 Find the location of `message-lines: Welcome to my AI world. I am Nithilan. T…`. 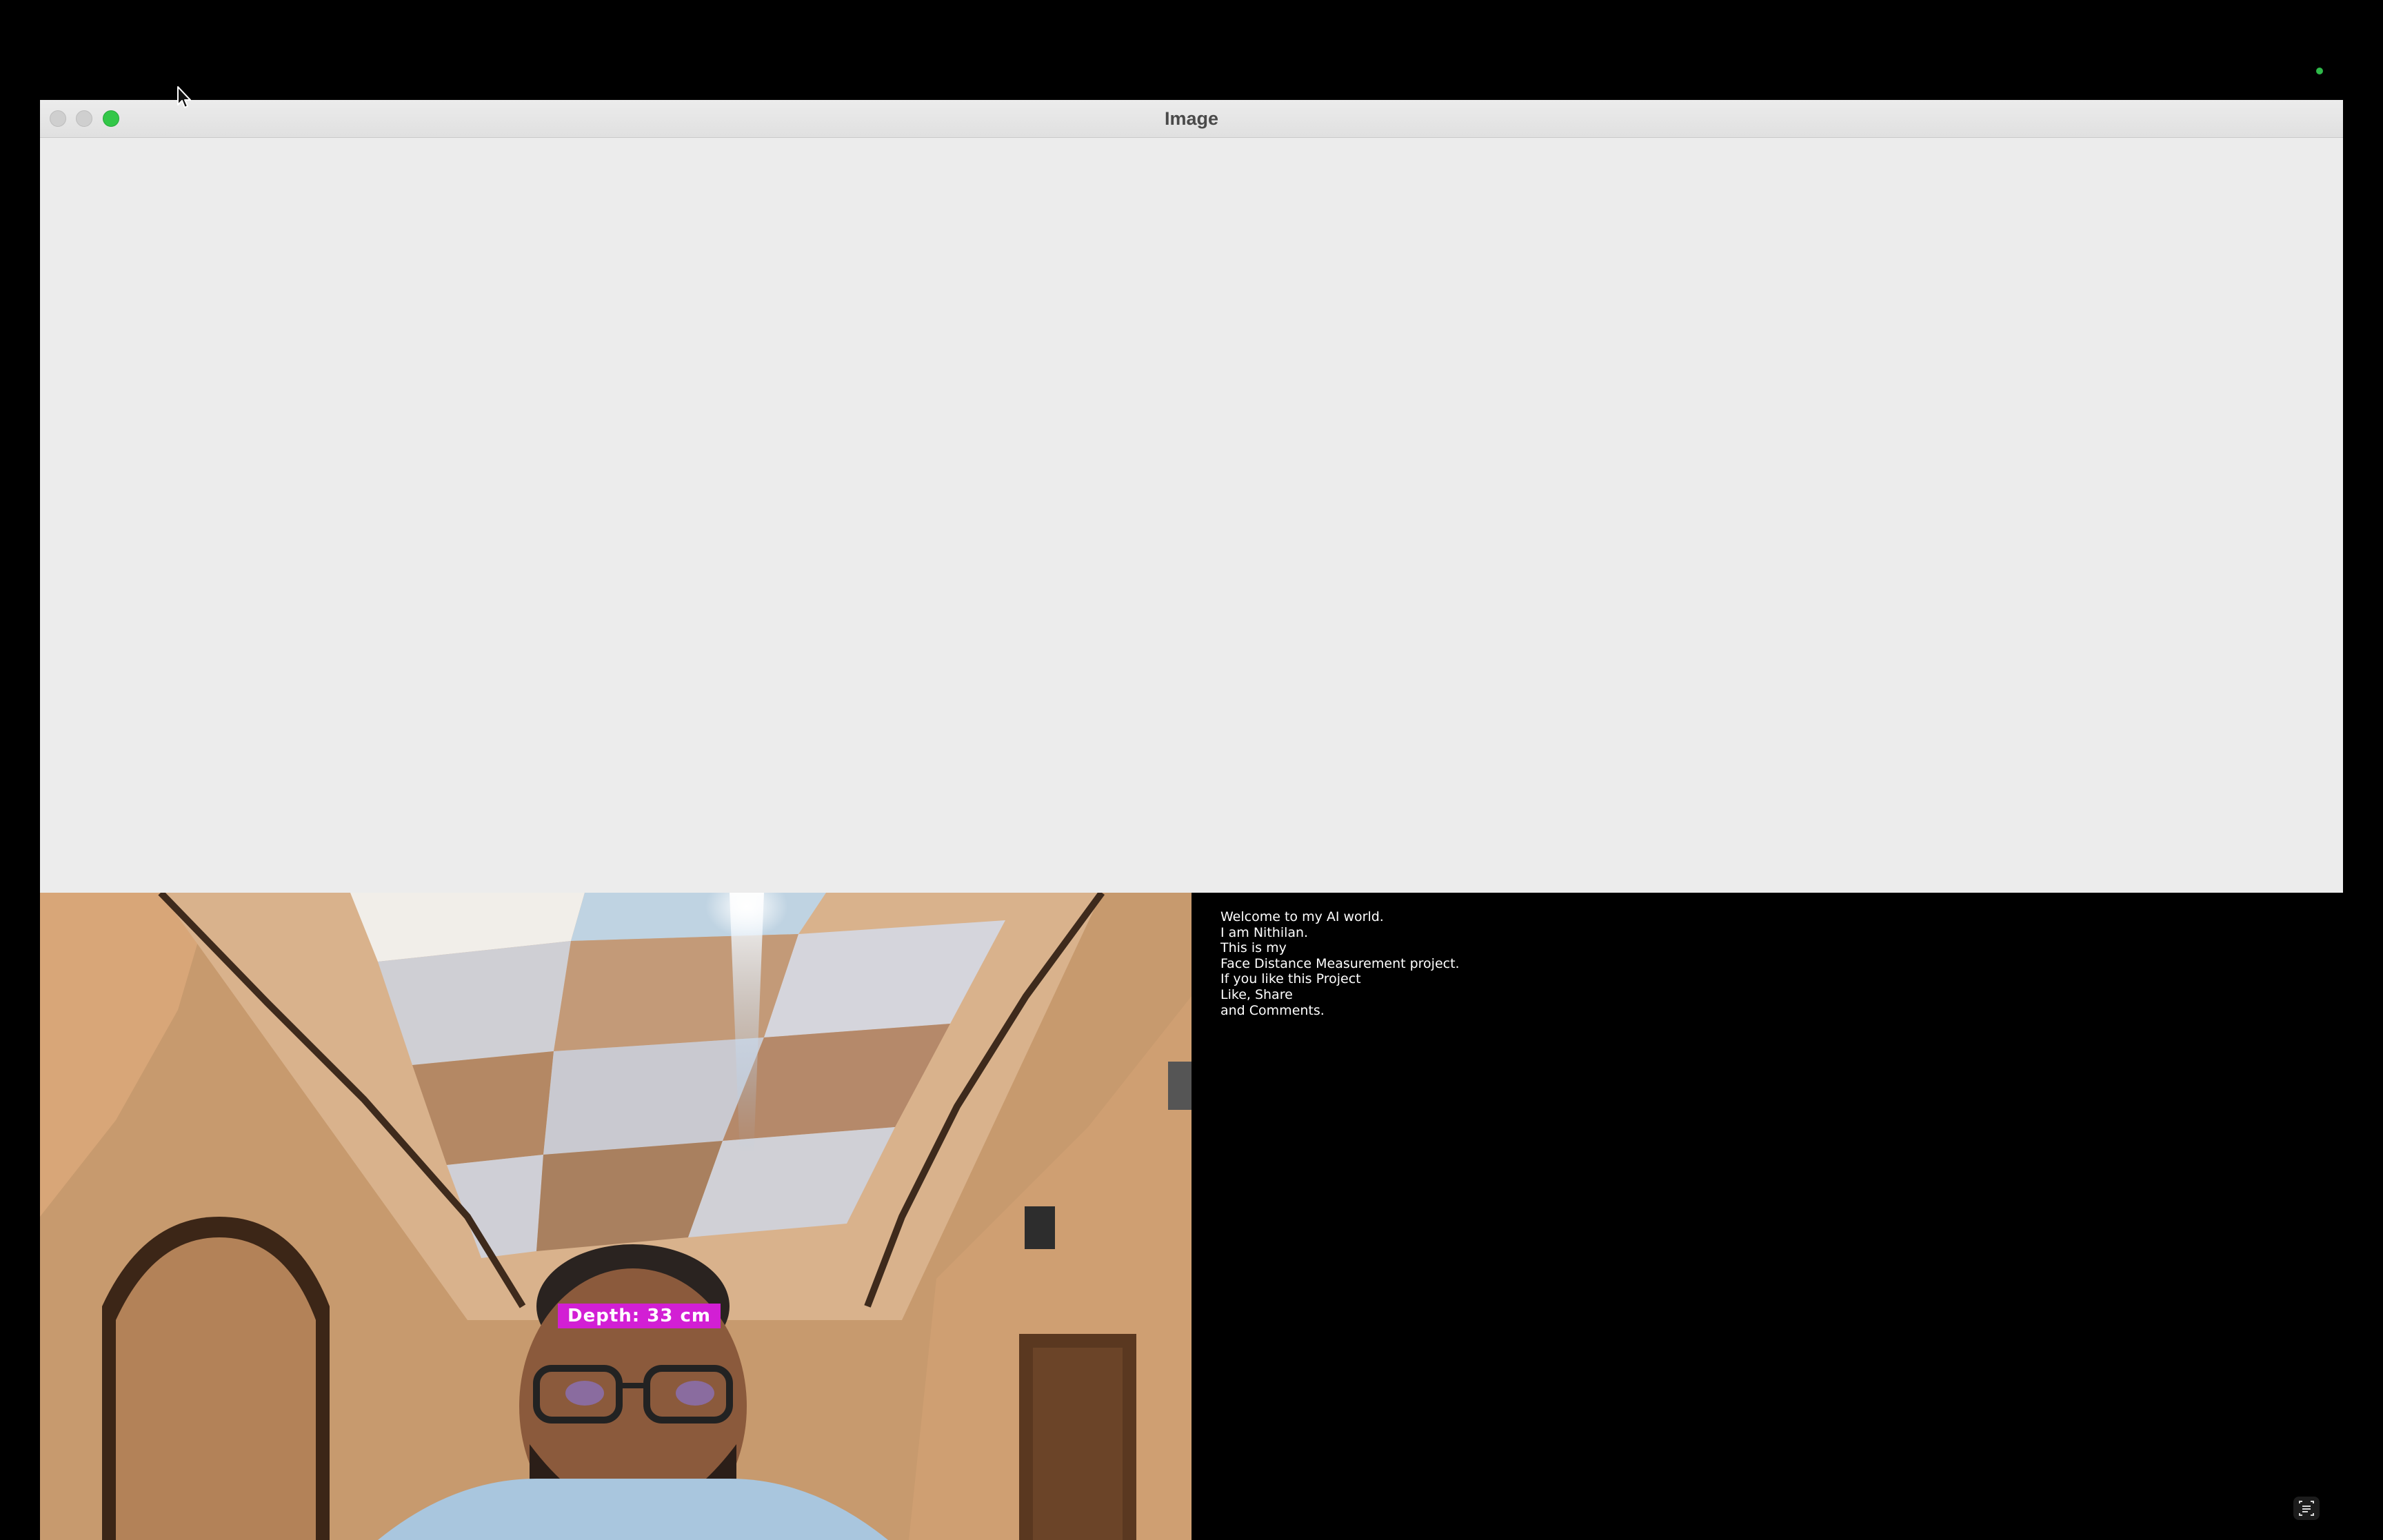

message-lines: Welcome to my AI world. I am Nithilan. T… is located at coordinates (1340, 964).